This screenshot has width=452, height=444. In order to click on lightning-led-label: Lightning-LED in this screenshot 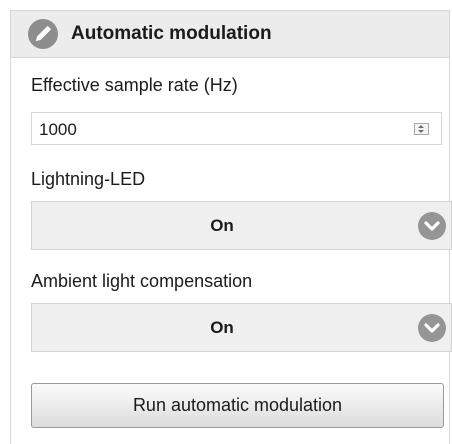, I will do `click(88, 179)`.